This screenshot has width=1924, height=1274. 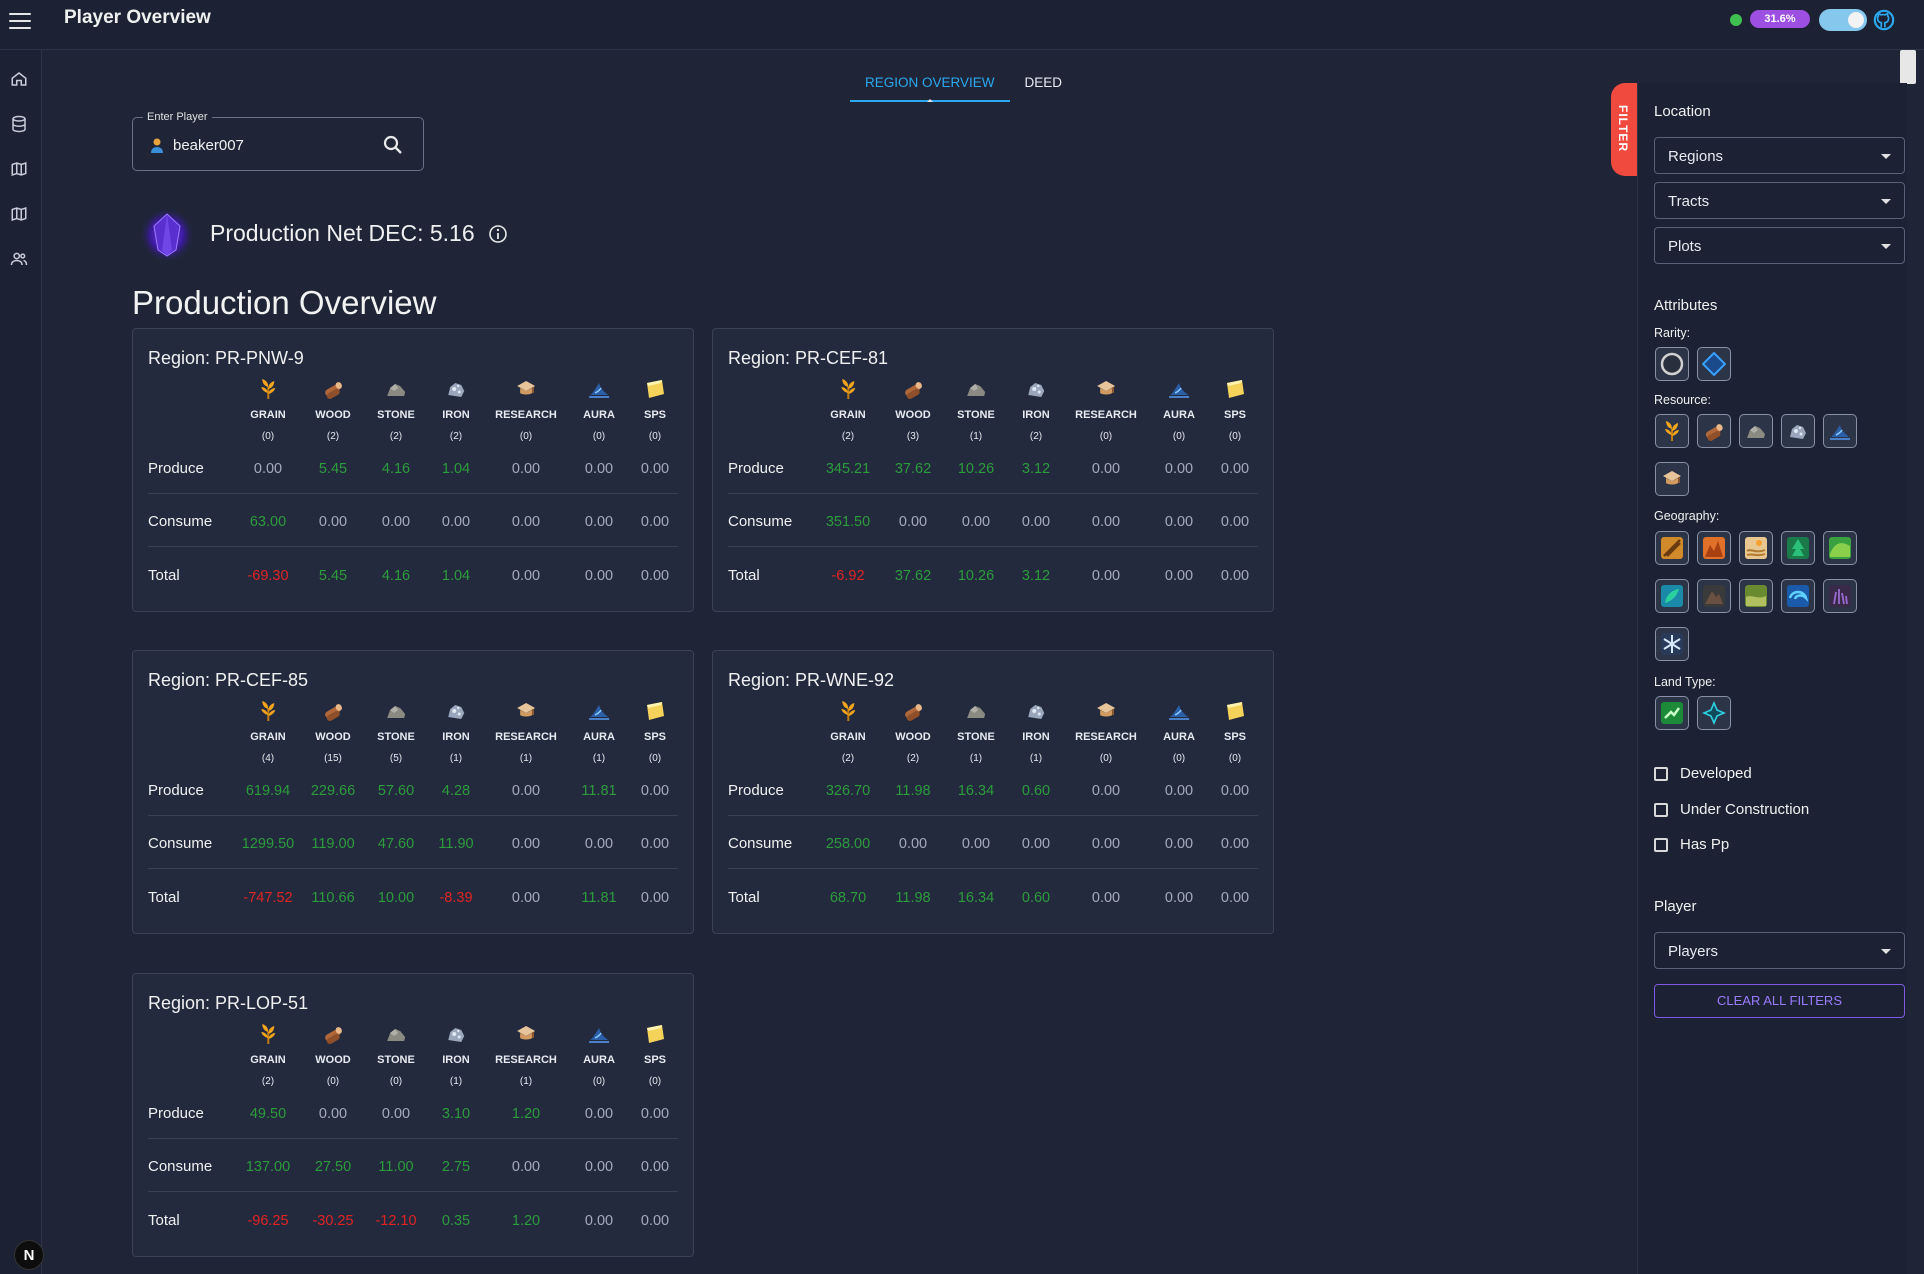 What do you see at coordinates (1908, 67) in the screenshot?
I see `scrollbar` at bounding box center [1908, 67].